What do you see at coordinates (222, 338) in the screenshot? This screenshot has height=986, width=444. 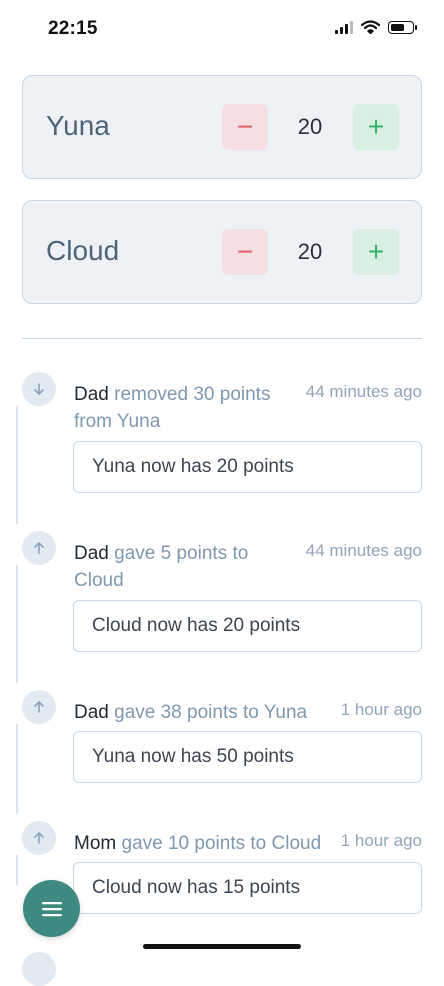 I see `section-divider` at bounding box center [222, 338].